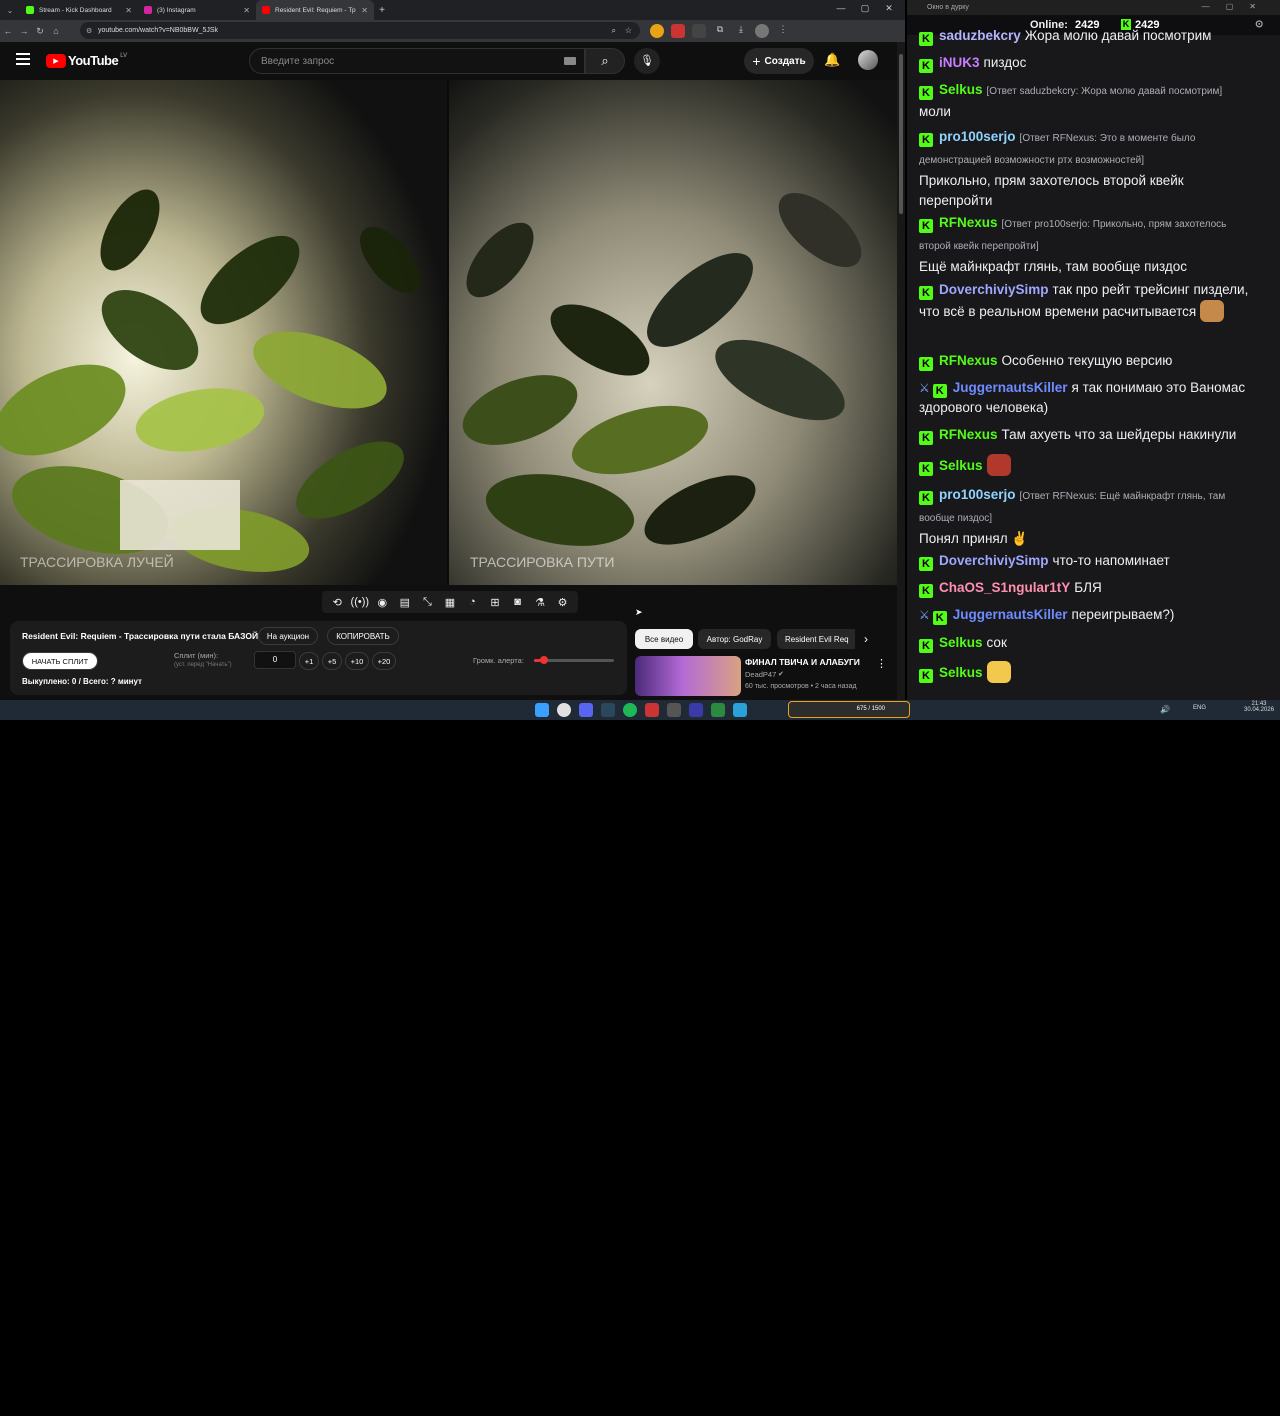  What do you see at coordinates (779, 61) in the screenshot?
I see `create-button: + Создать` at bounding box center [779, 61].